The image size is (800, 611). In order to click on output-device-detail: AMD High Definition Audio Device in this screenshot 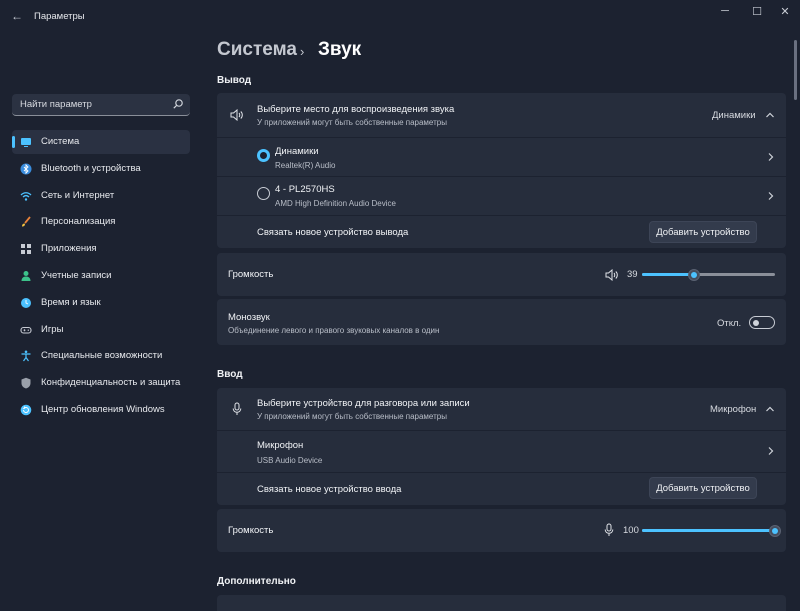, I will do `click(335, 203)`.